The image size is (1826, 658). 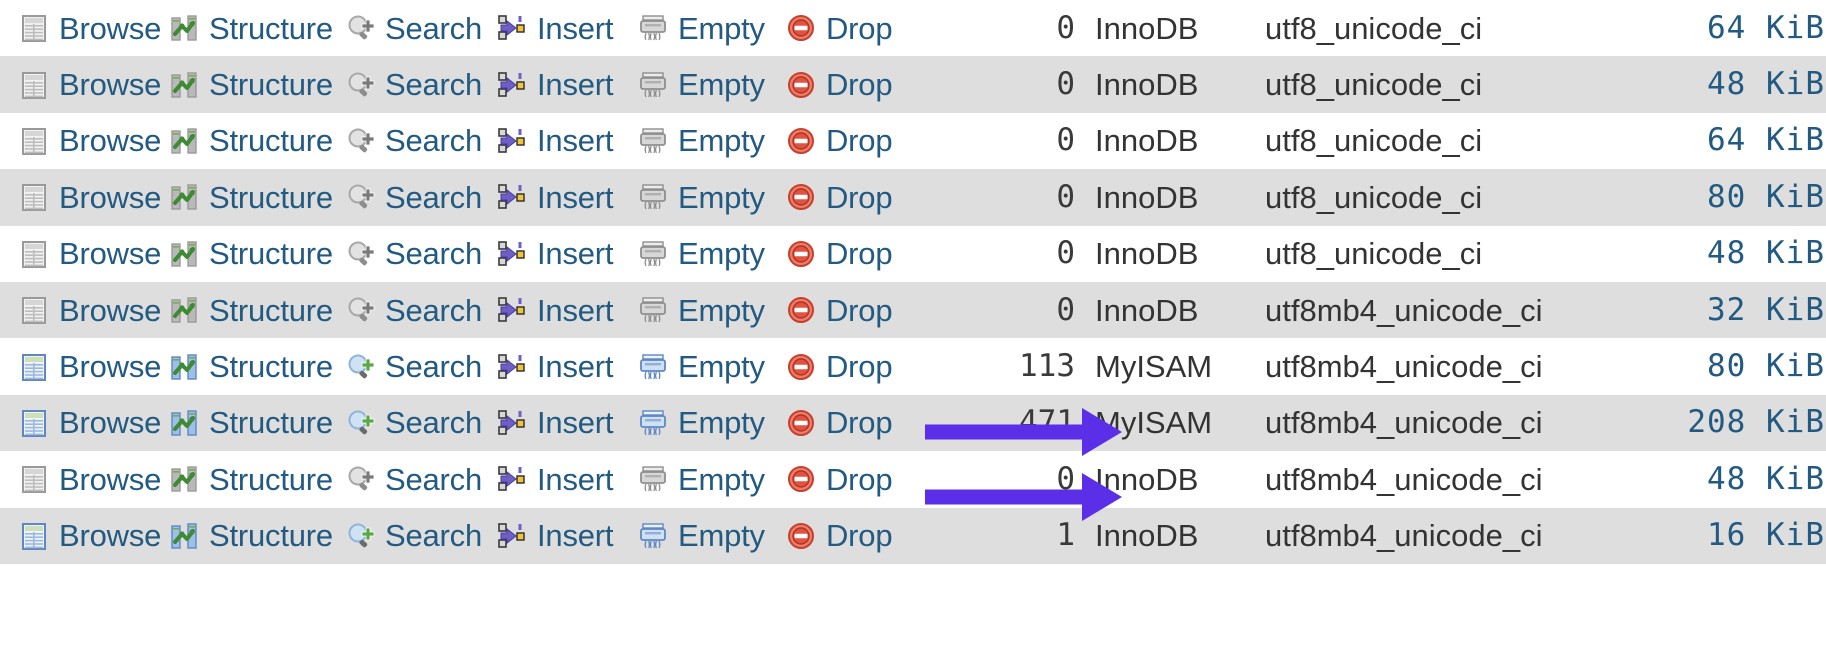 I want to click on drop-label: Drop, so click(x=859, y=197).